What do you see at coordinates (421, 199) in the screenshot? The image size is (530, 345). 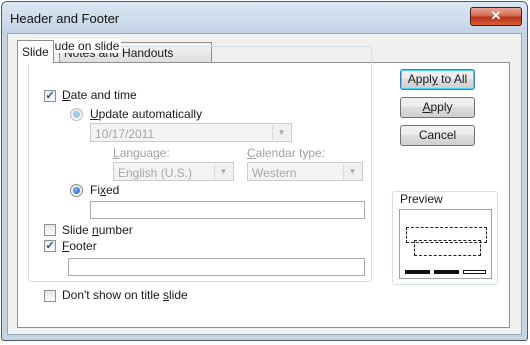 I see `preview-label: Preview` at bounding box center [421, 199].